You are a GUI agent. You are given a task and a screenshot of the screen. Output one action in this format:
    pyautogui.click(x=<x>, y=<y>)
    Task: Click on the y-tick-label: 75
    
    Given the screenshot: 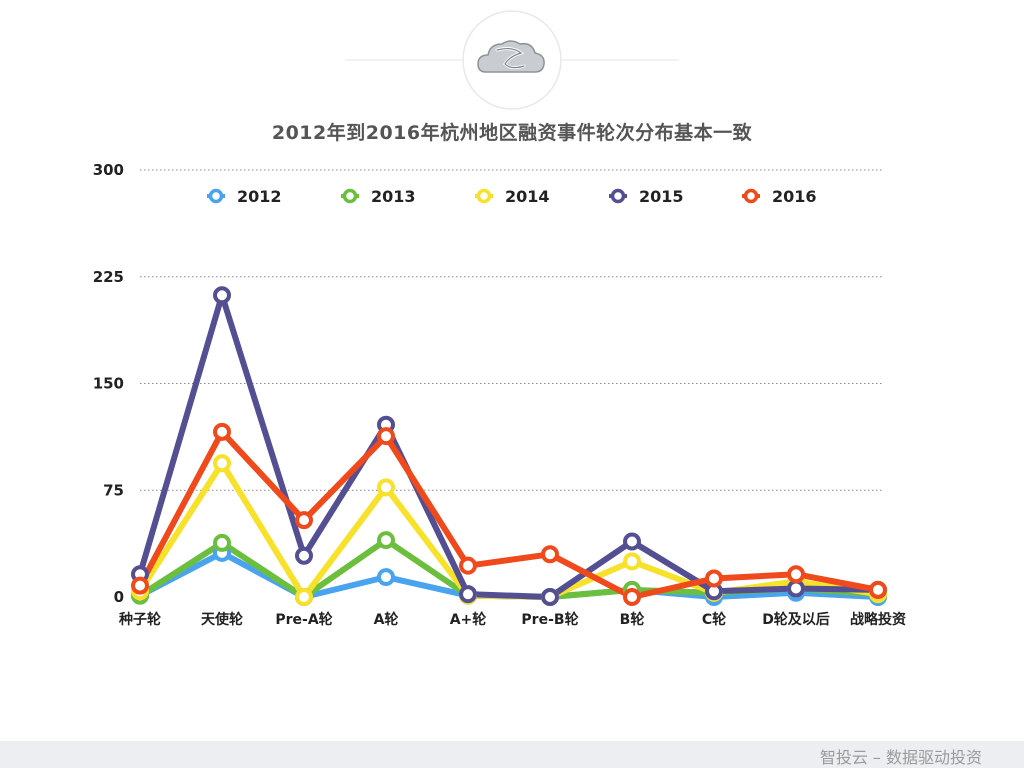 What is the action you would take?
    pyautogui.click(x=113, y=490)
    